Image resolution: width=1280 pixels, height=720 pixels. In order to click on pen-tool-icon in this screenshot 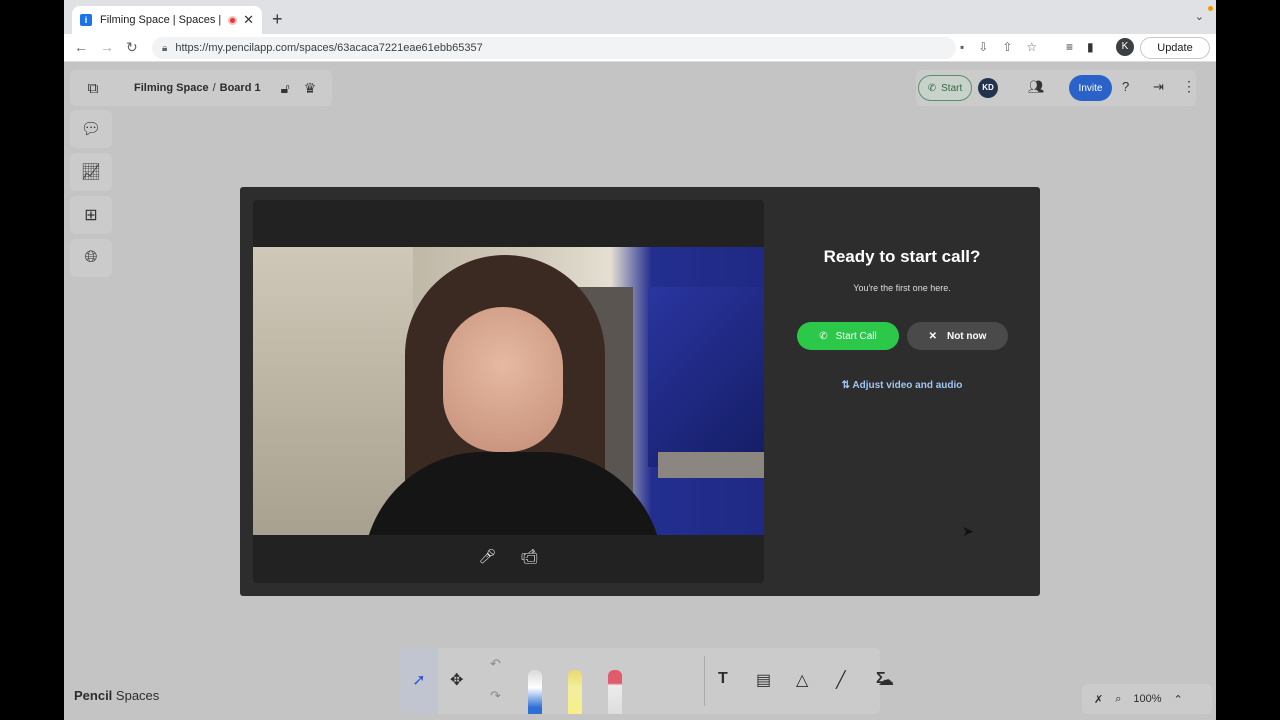, I will do `click(535, 692)`.